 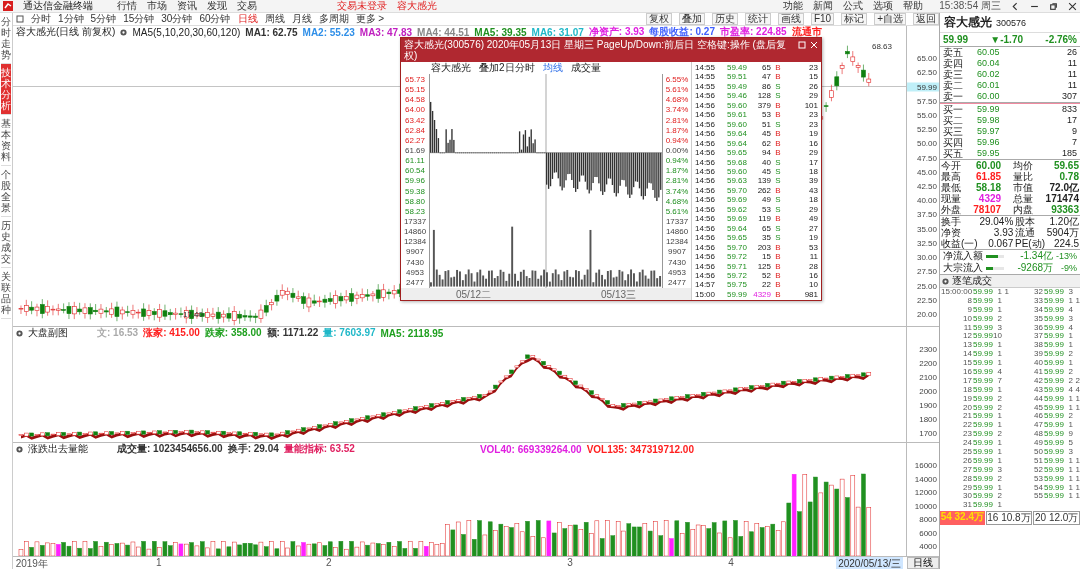 I want to click on trade-time: 33, so click(x=1038, y=301).